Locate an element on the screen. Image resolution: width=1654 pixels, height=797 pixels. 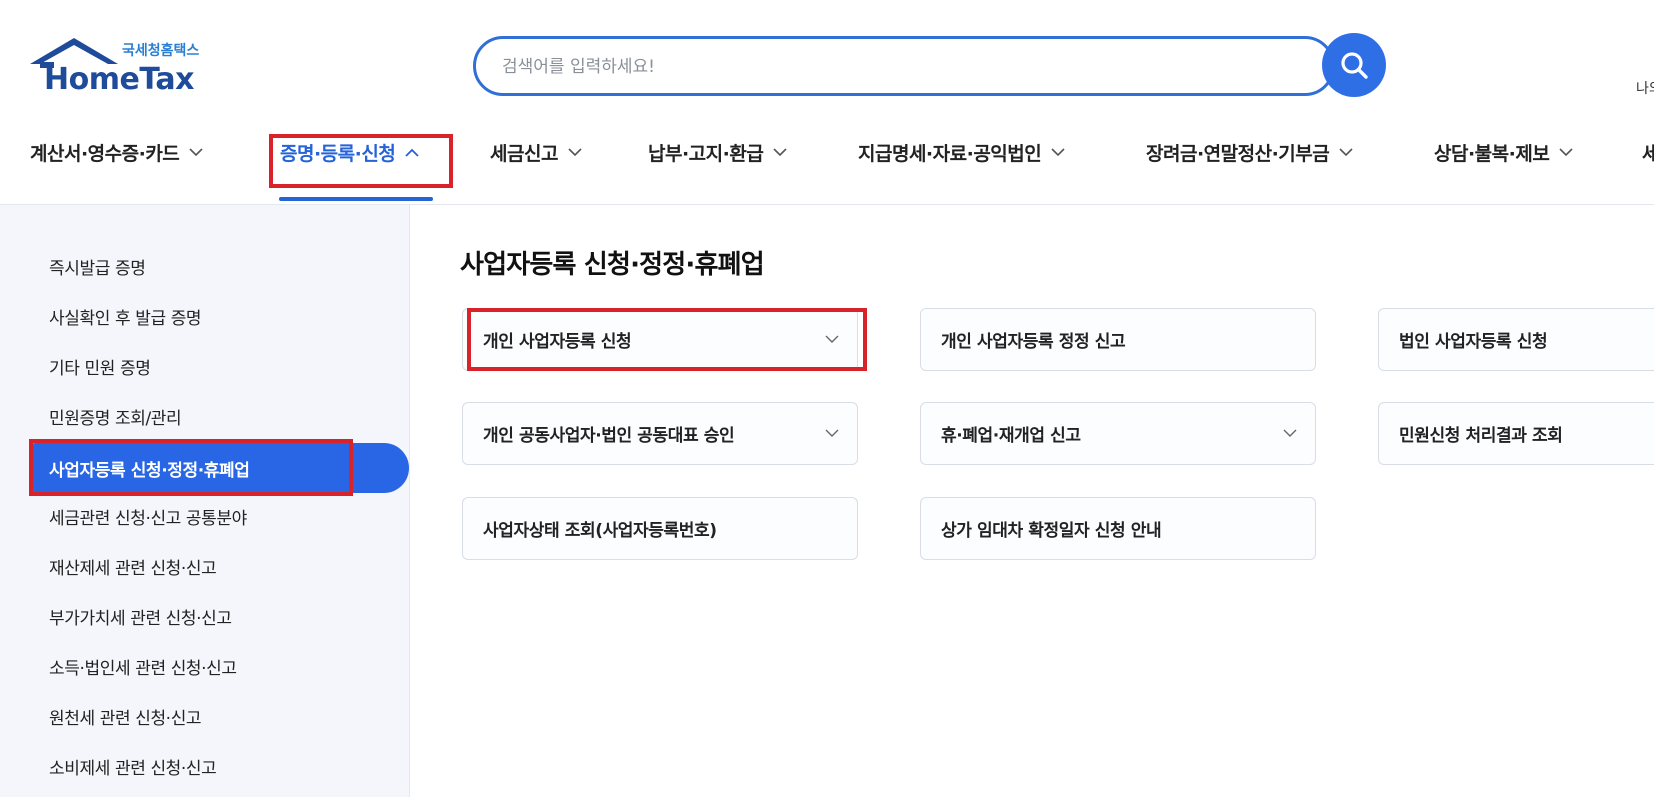
nav-item-label: 세금신고 is located at coordinates (524, 153).